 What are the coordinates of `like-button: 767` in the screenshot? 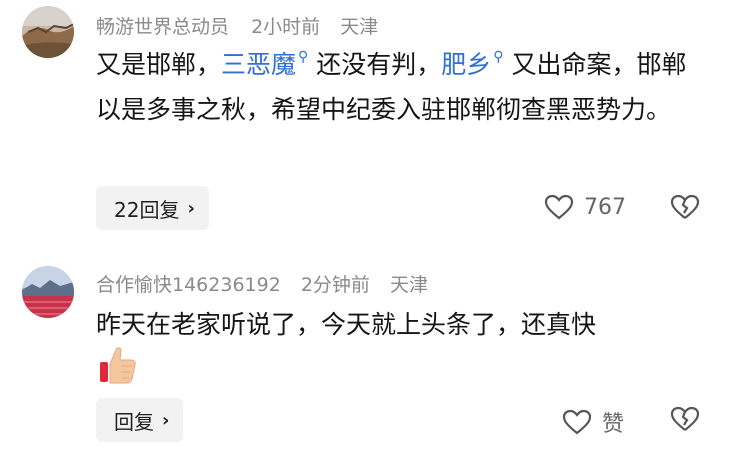 It's located at (585, 207).